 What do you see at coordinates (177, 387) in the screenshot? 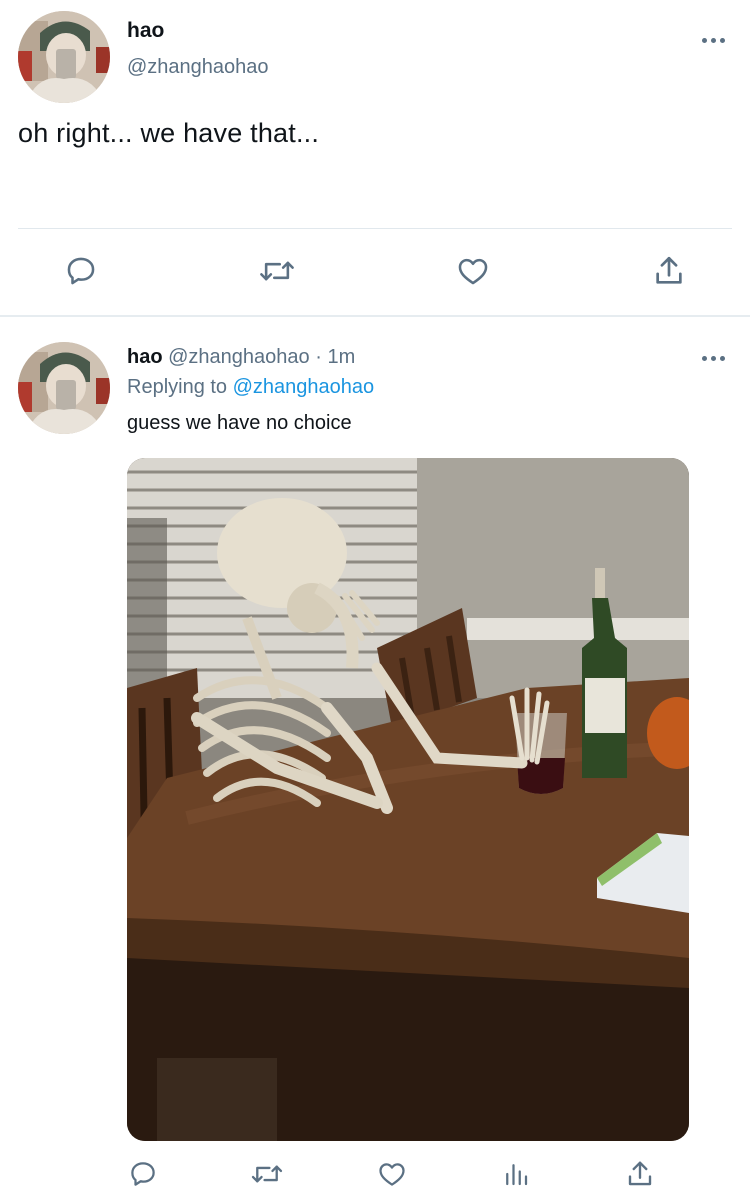
I see `replying-to-label: Replying to` at bounding box center [177, 387].